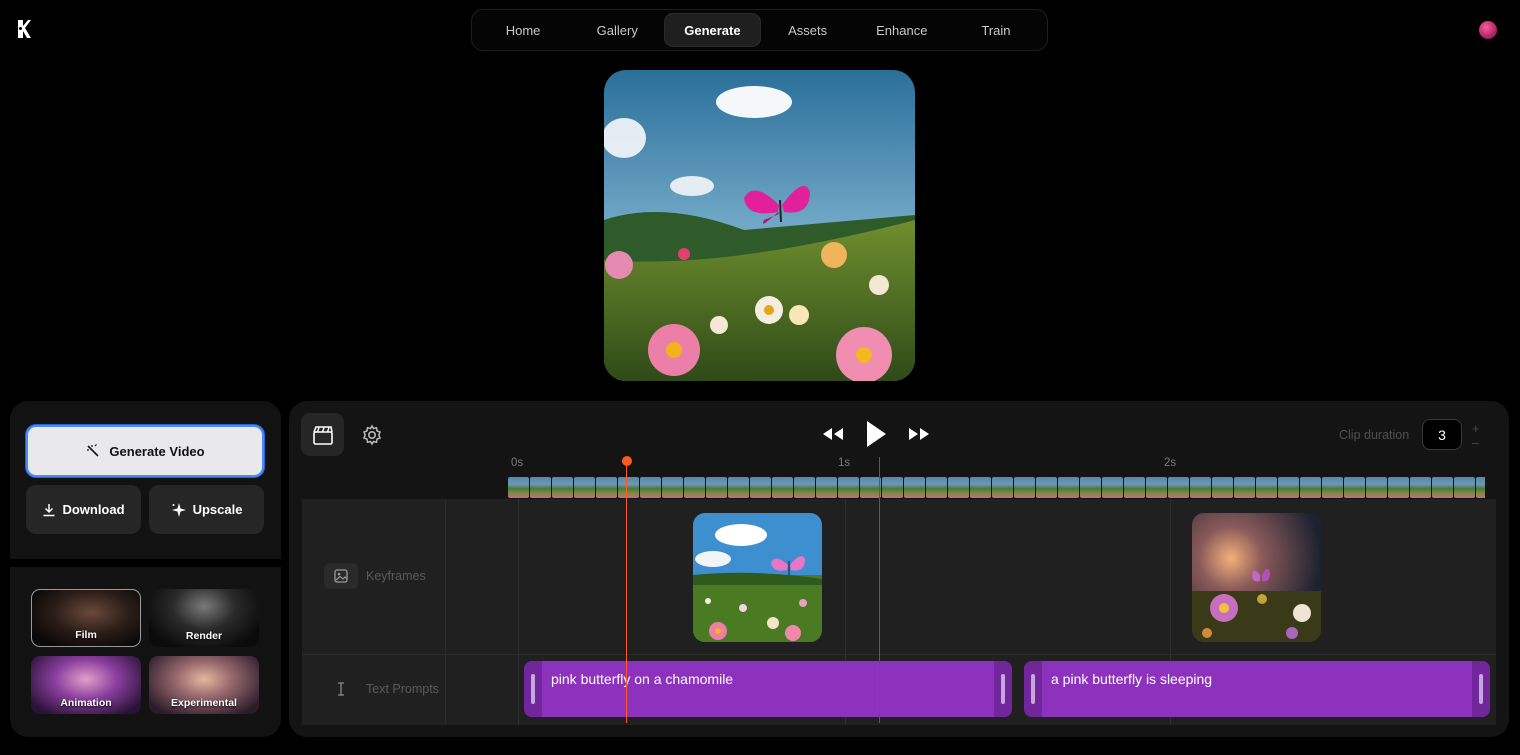 The image size is (1520, 755). What do you see at coordinates (93, 509) in the screenshot?
I see `download-label: Download` at bounding box center [93, 509].